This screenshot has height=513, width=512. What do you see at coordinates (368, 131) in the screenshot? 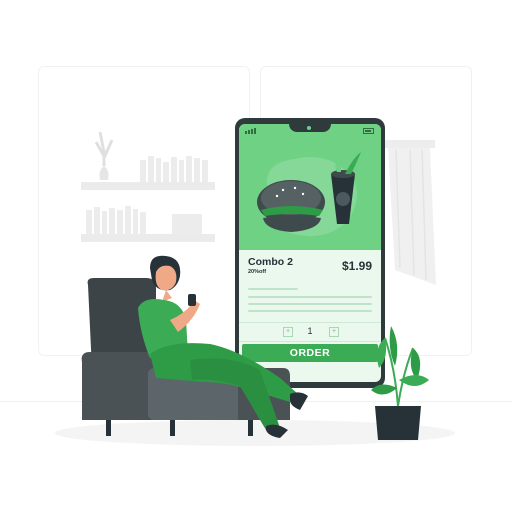
I see `battery-icon` at bounding box center [368, 131].